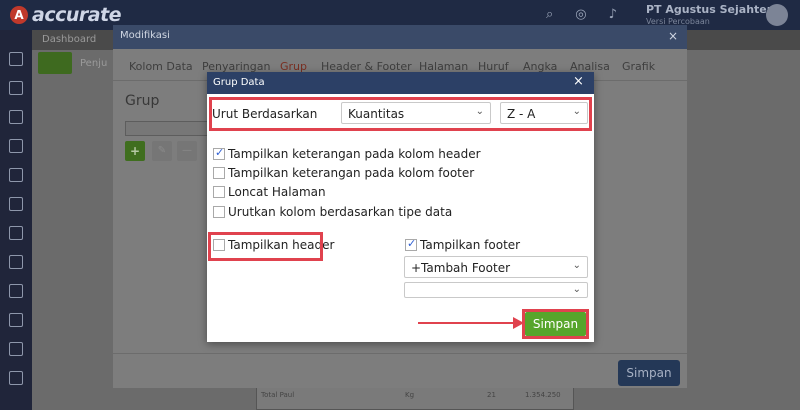 The width and height of the screenshot is (800, 410). Describe the element at coordinates (496, 290) in the screenshot. I see `footer-field-select: ⌄` at that location.